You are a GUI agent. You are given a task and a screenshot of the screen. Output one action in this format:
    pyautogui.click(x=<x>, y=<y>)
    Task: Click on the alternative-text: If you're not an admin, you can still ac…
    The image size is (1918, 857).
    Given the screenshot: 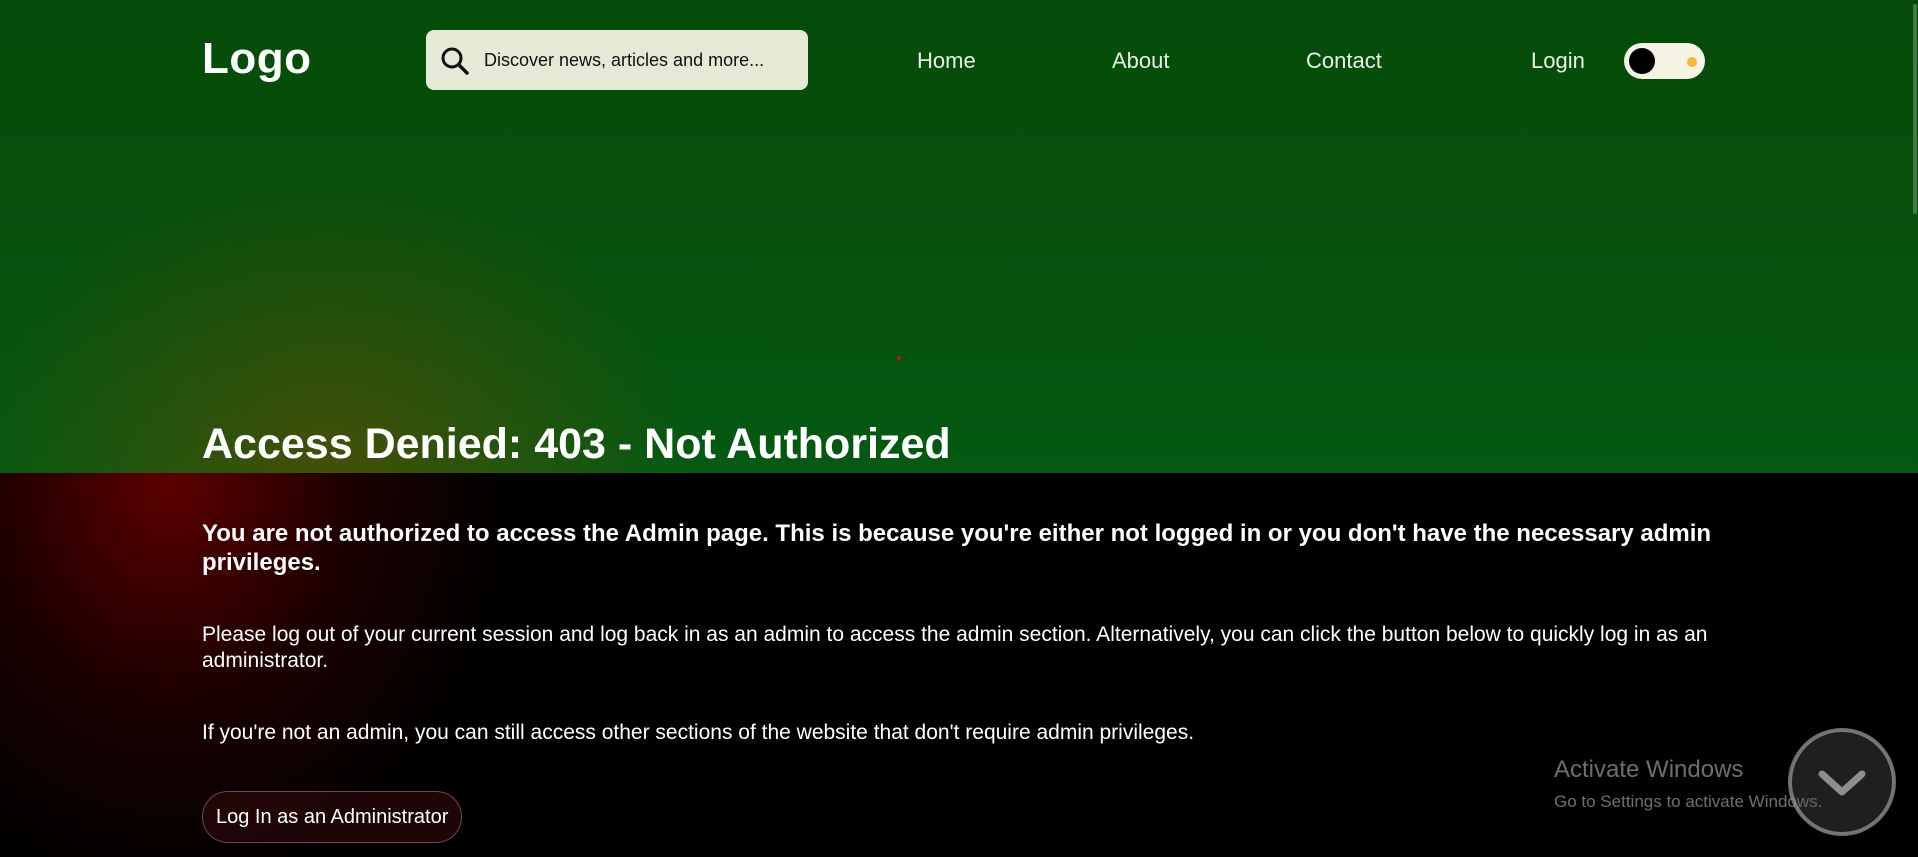 What is the action you would take?
    pyautogui.click(x=698, y=732)
    